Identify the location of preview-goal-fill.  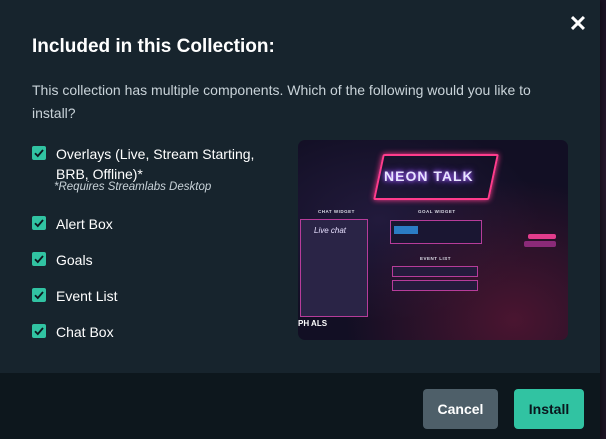
(406, 230).